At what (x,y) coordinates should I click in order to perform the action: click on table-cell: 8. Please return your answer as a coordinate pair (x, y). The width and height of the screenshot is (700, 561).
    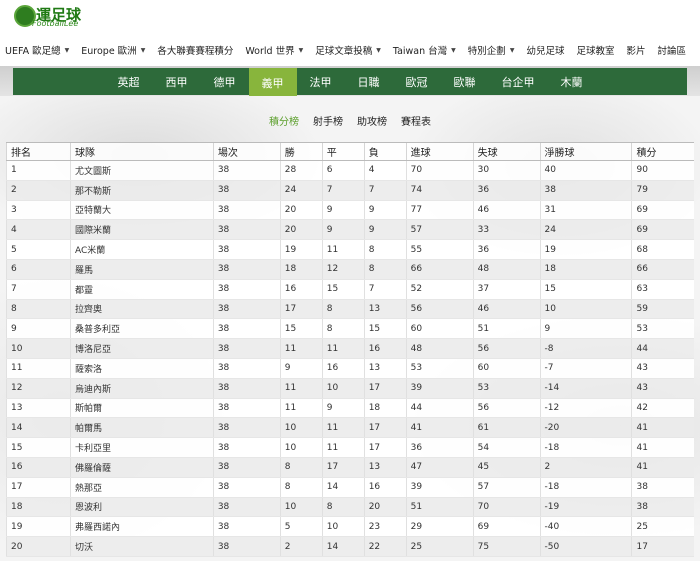
    Looking at the image, I should click on (385, 249).